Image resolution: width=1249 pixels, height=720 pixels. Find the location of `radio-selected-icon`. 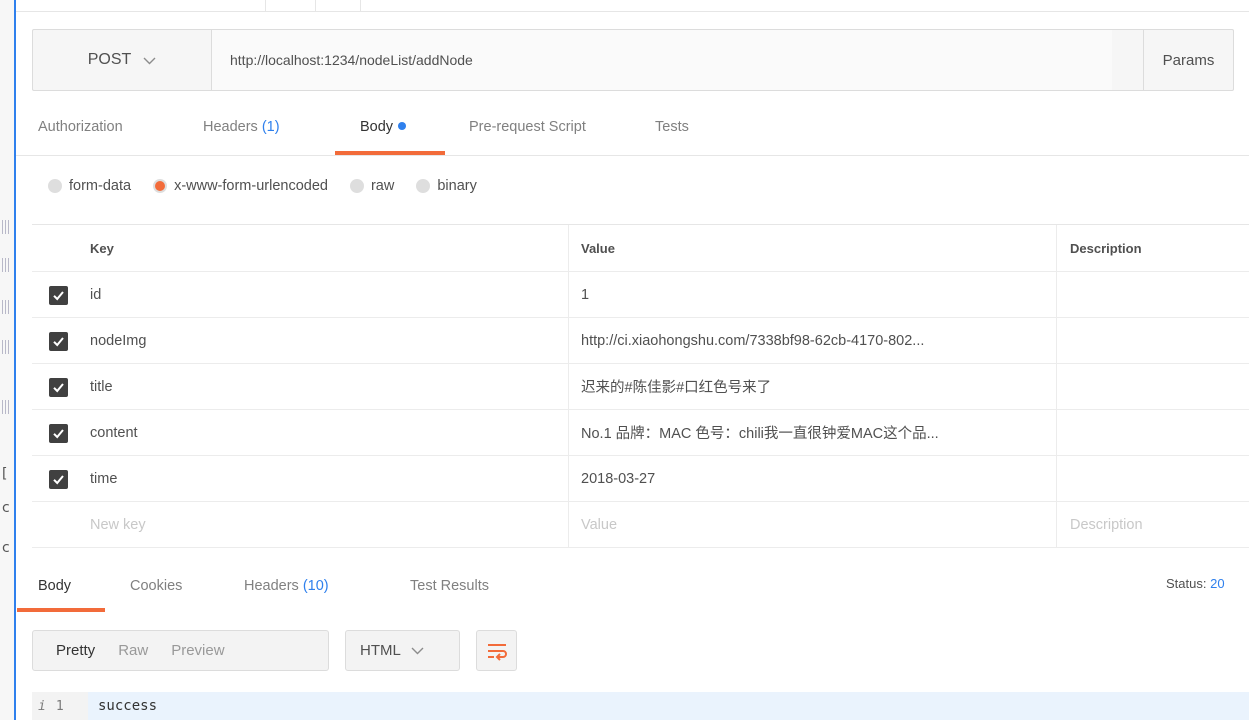

radio-selected-icon is located at coordinates (160, 186).